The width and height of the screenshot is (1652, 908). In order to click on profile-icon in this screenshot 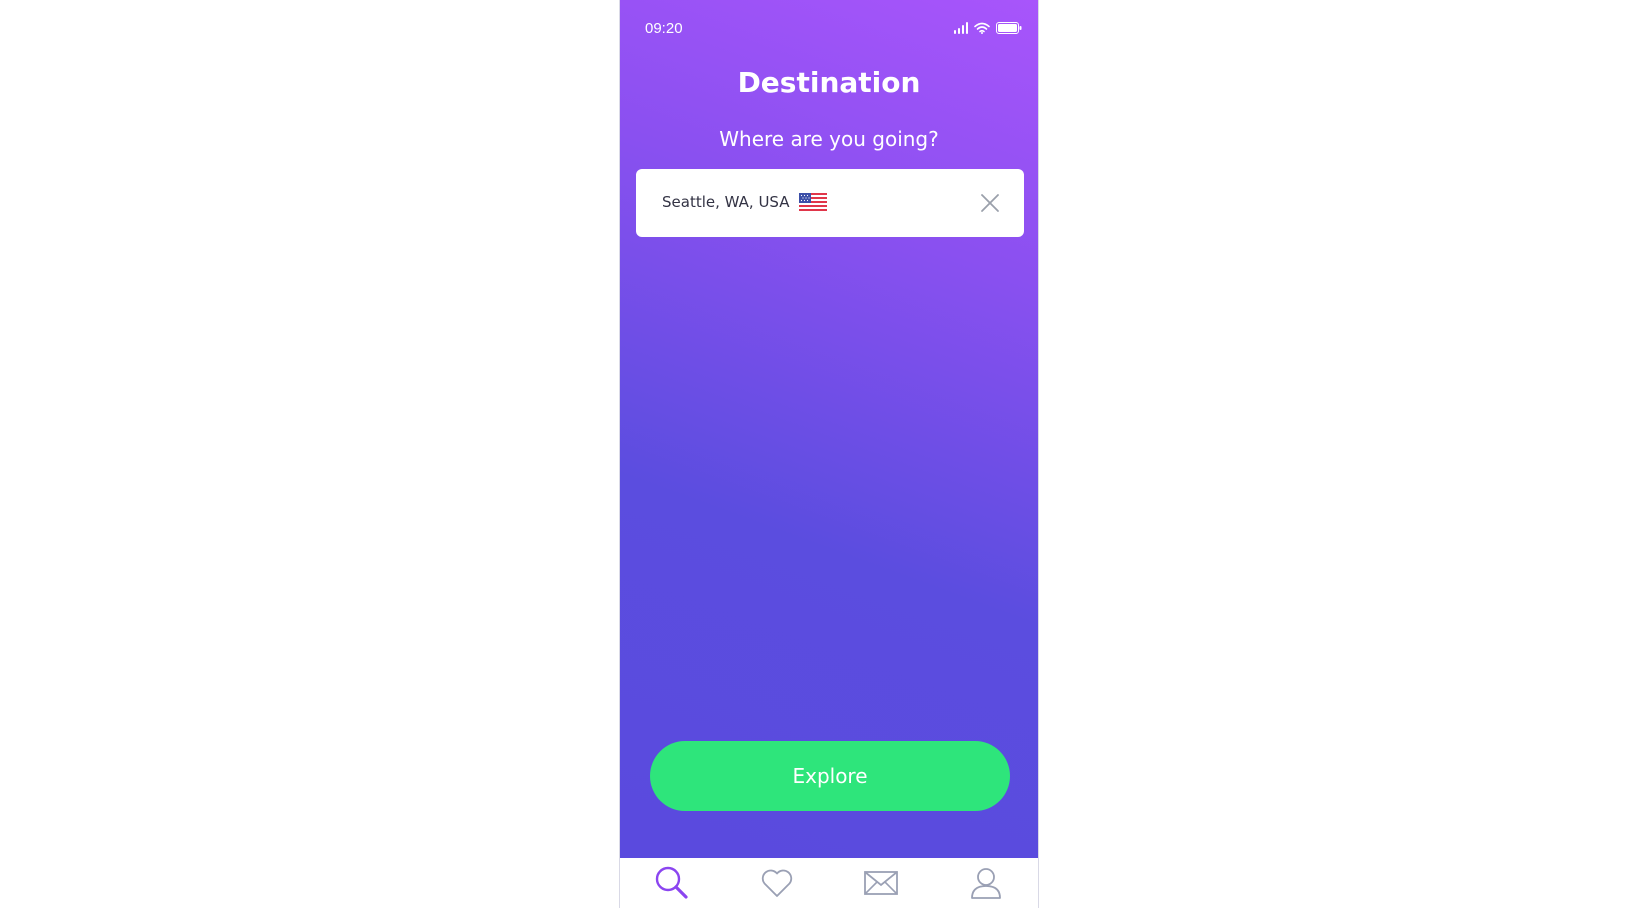, I will do `click(985, 883)`.